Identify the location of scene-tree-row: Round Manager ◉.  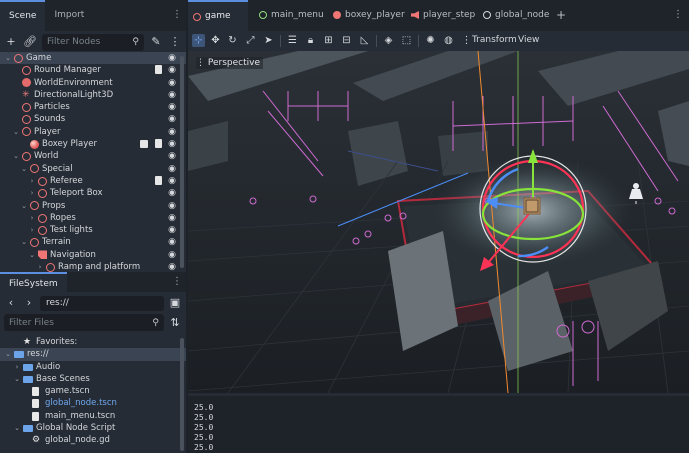
(93, 70).